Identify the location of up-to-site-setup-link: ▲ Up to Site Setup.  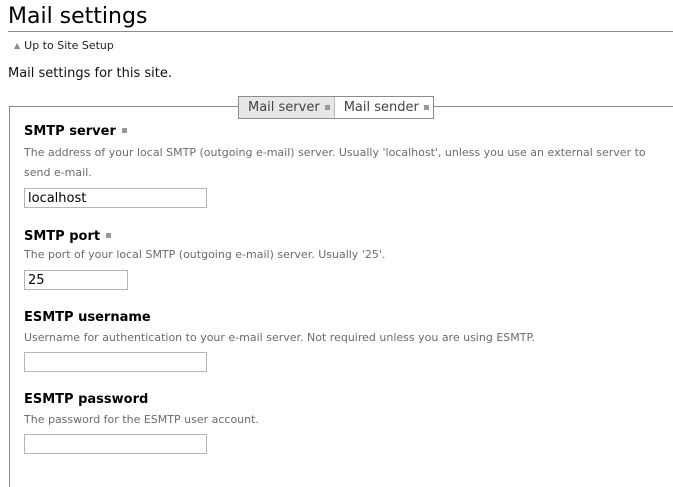
(64, 45).